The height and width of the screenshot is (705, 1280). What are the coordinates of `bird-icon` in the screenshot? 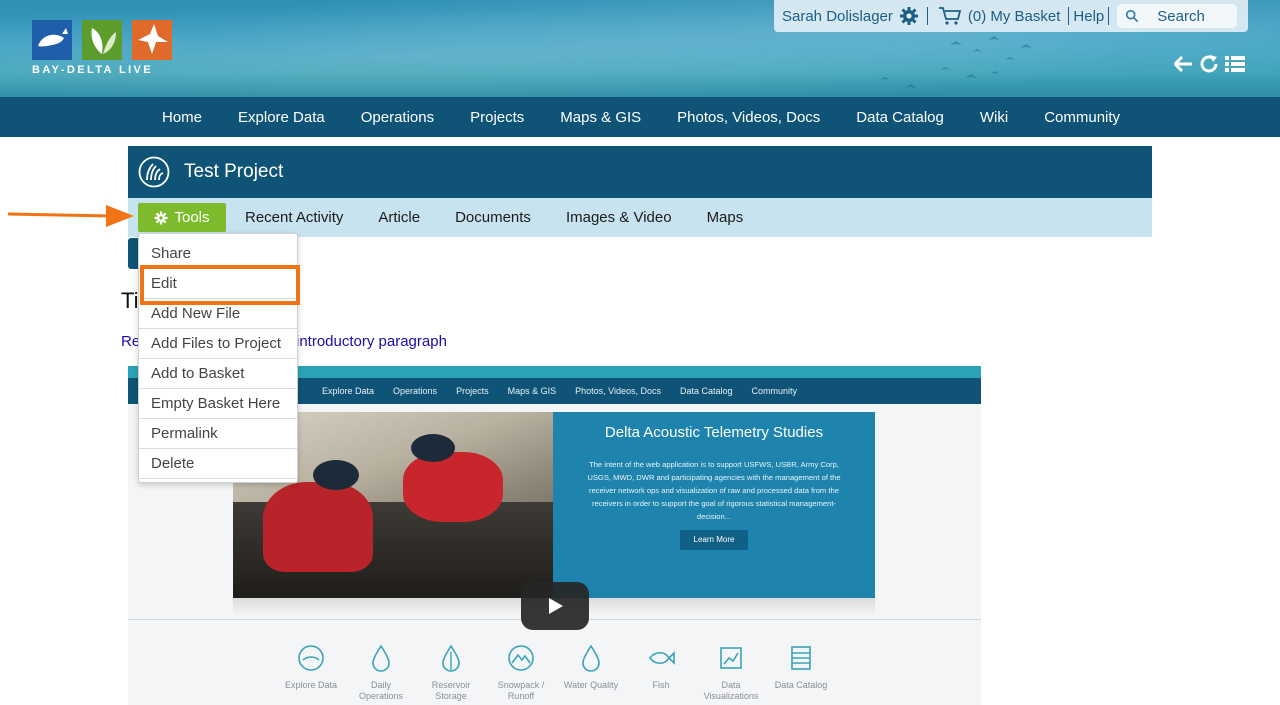 It's located at (152, 40).